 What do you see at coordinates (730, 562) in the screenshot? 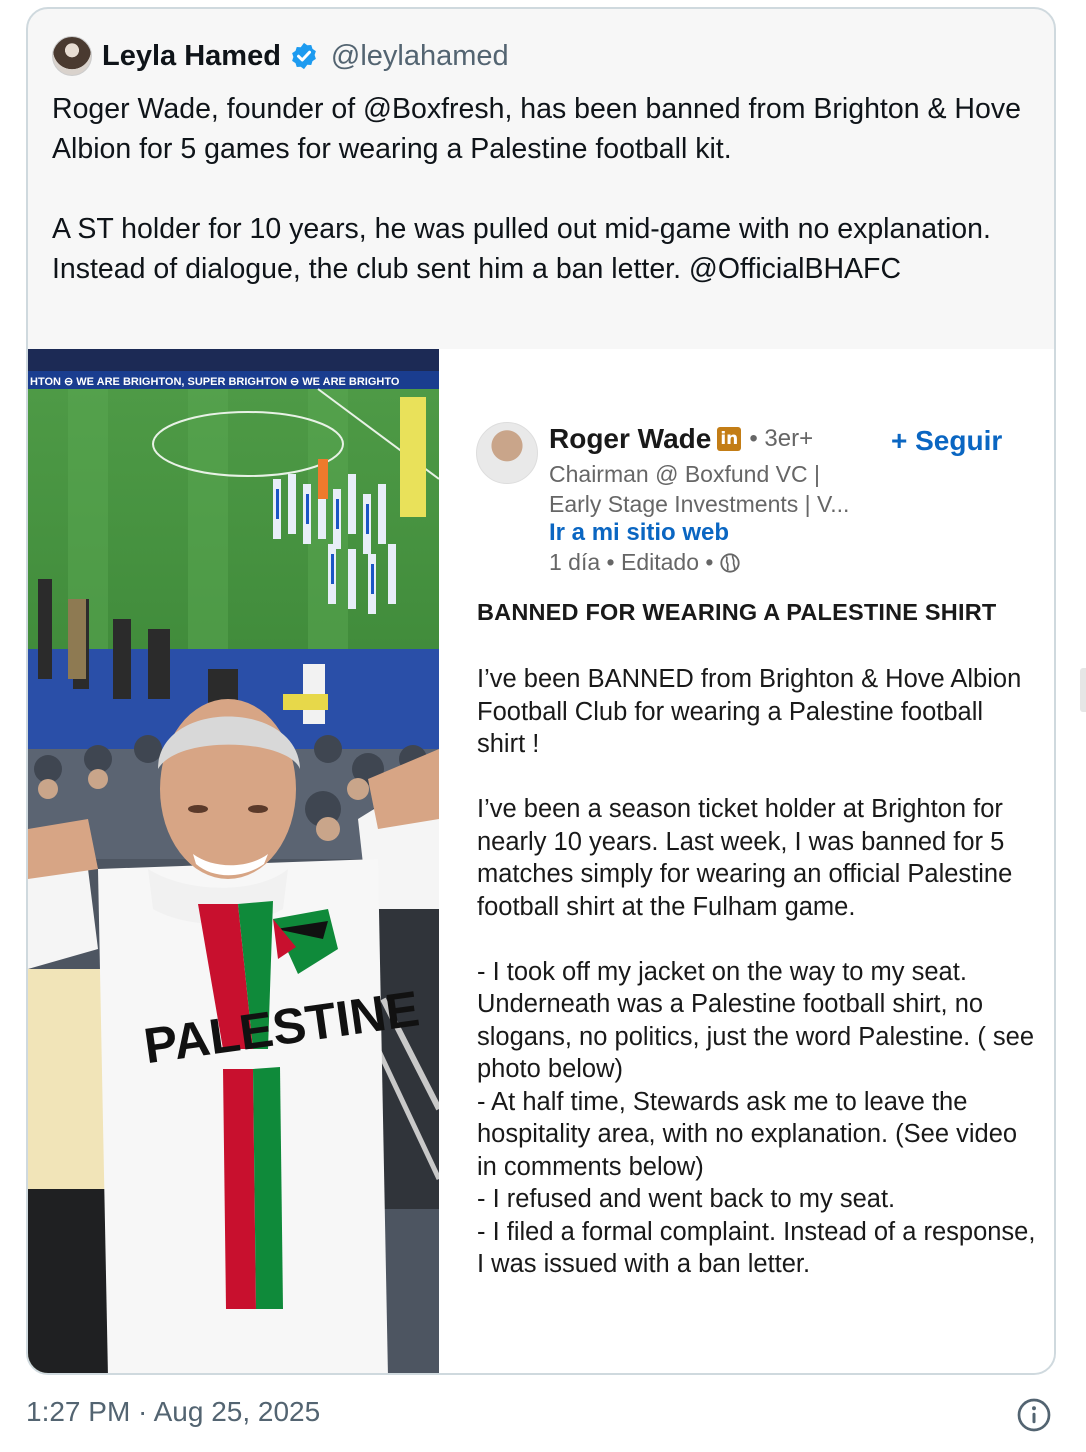
I see `globe-icon` at bounding box center [730, 562].